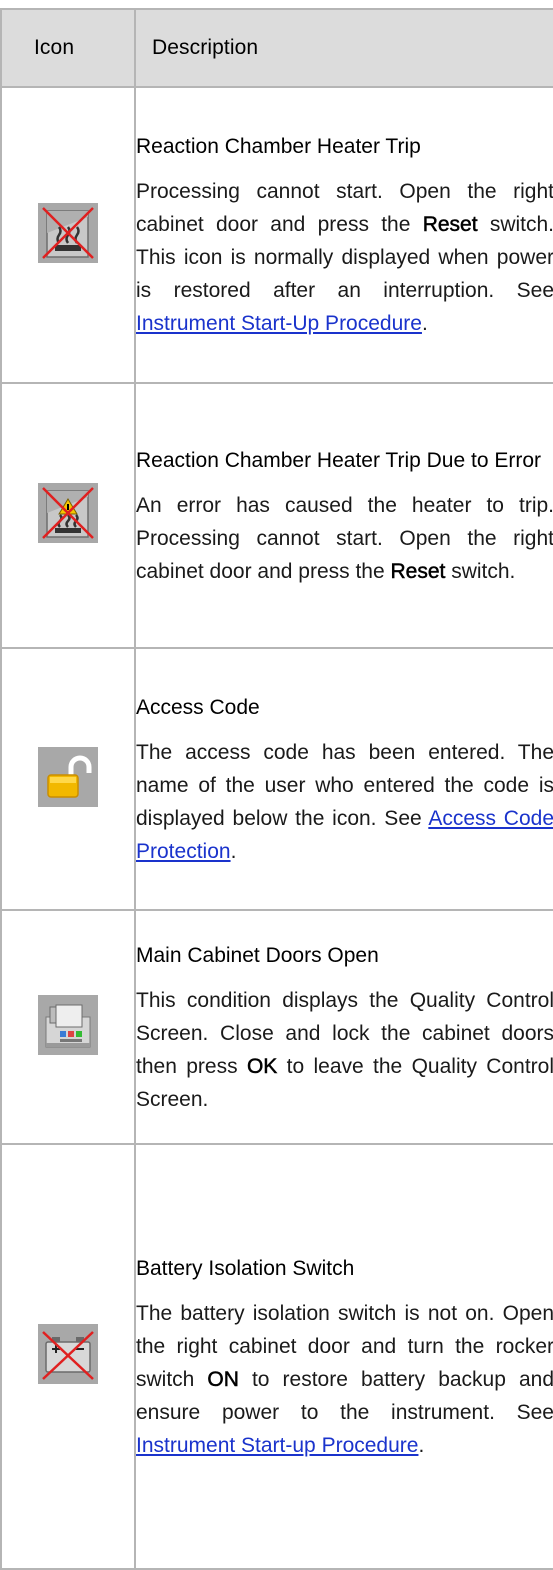  Describe the element at coordinates (68, 232) in the screenshot. I see `heater-trip-icon` at that location.